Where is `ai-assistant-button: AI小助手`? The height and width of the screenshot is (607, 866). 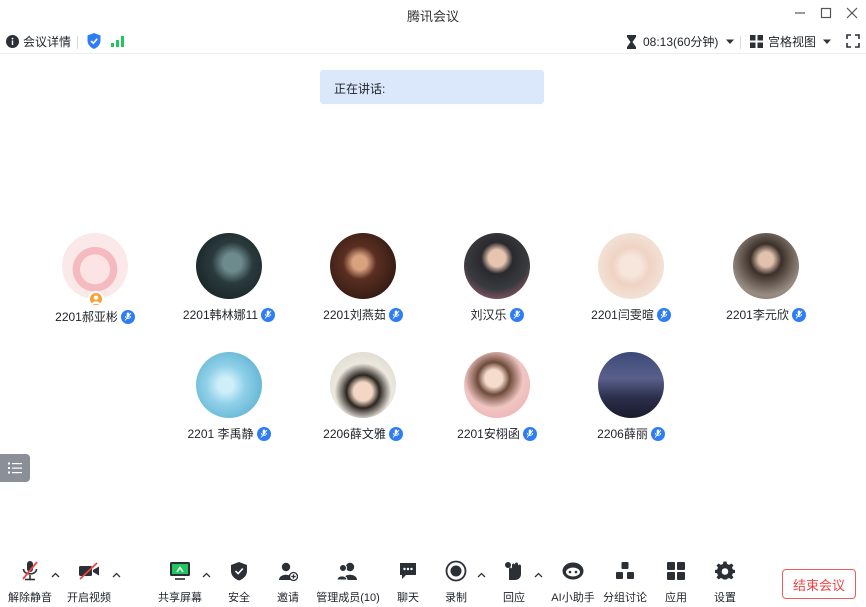 ai-assistant-button: AI小助手 is located at coordinates (573, 581).